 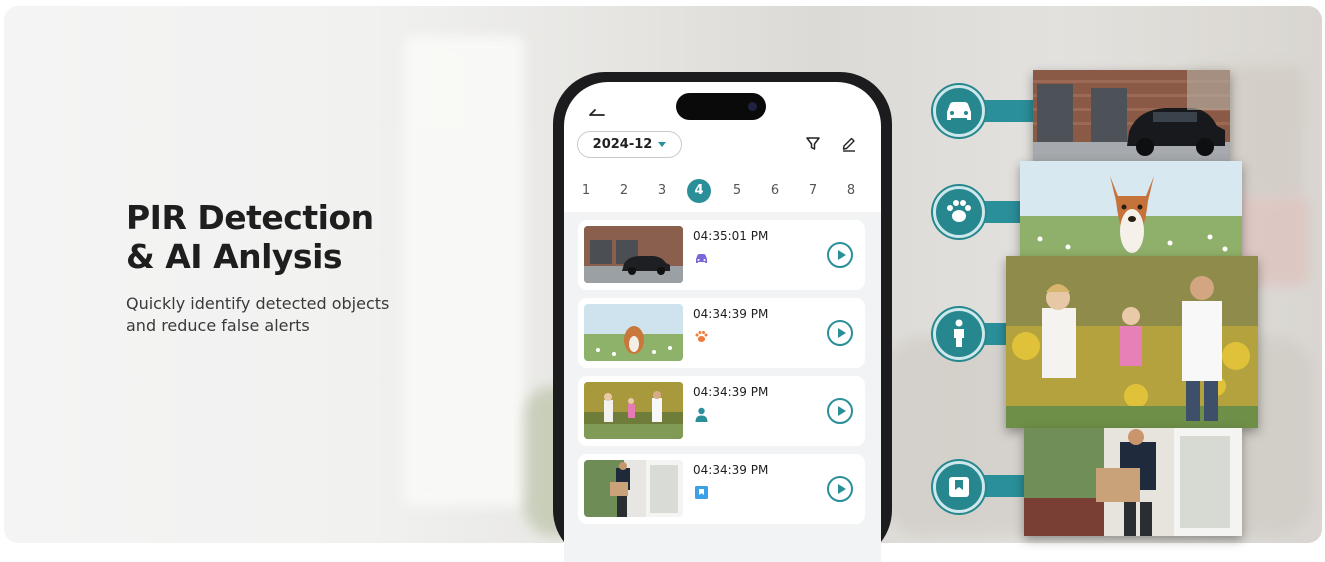 What do you see at coordinates (1132, 342) in the screenshot?
I see `detection-photo-person` at bounding box center [1132, 342].